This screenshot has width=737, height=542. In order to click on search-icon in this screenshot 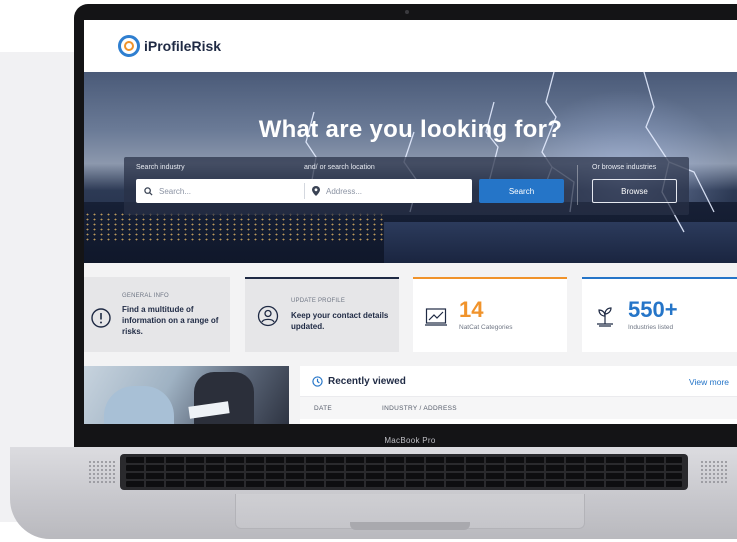, I will do `click(148, 191)`.